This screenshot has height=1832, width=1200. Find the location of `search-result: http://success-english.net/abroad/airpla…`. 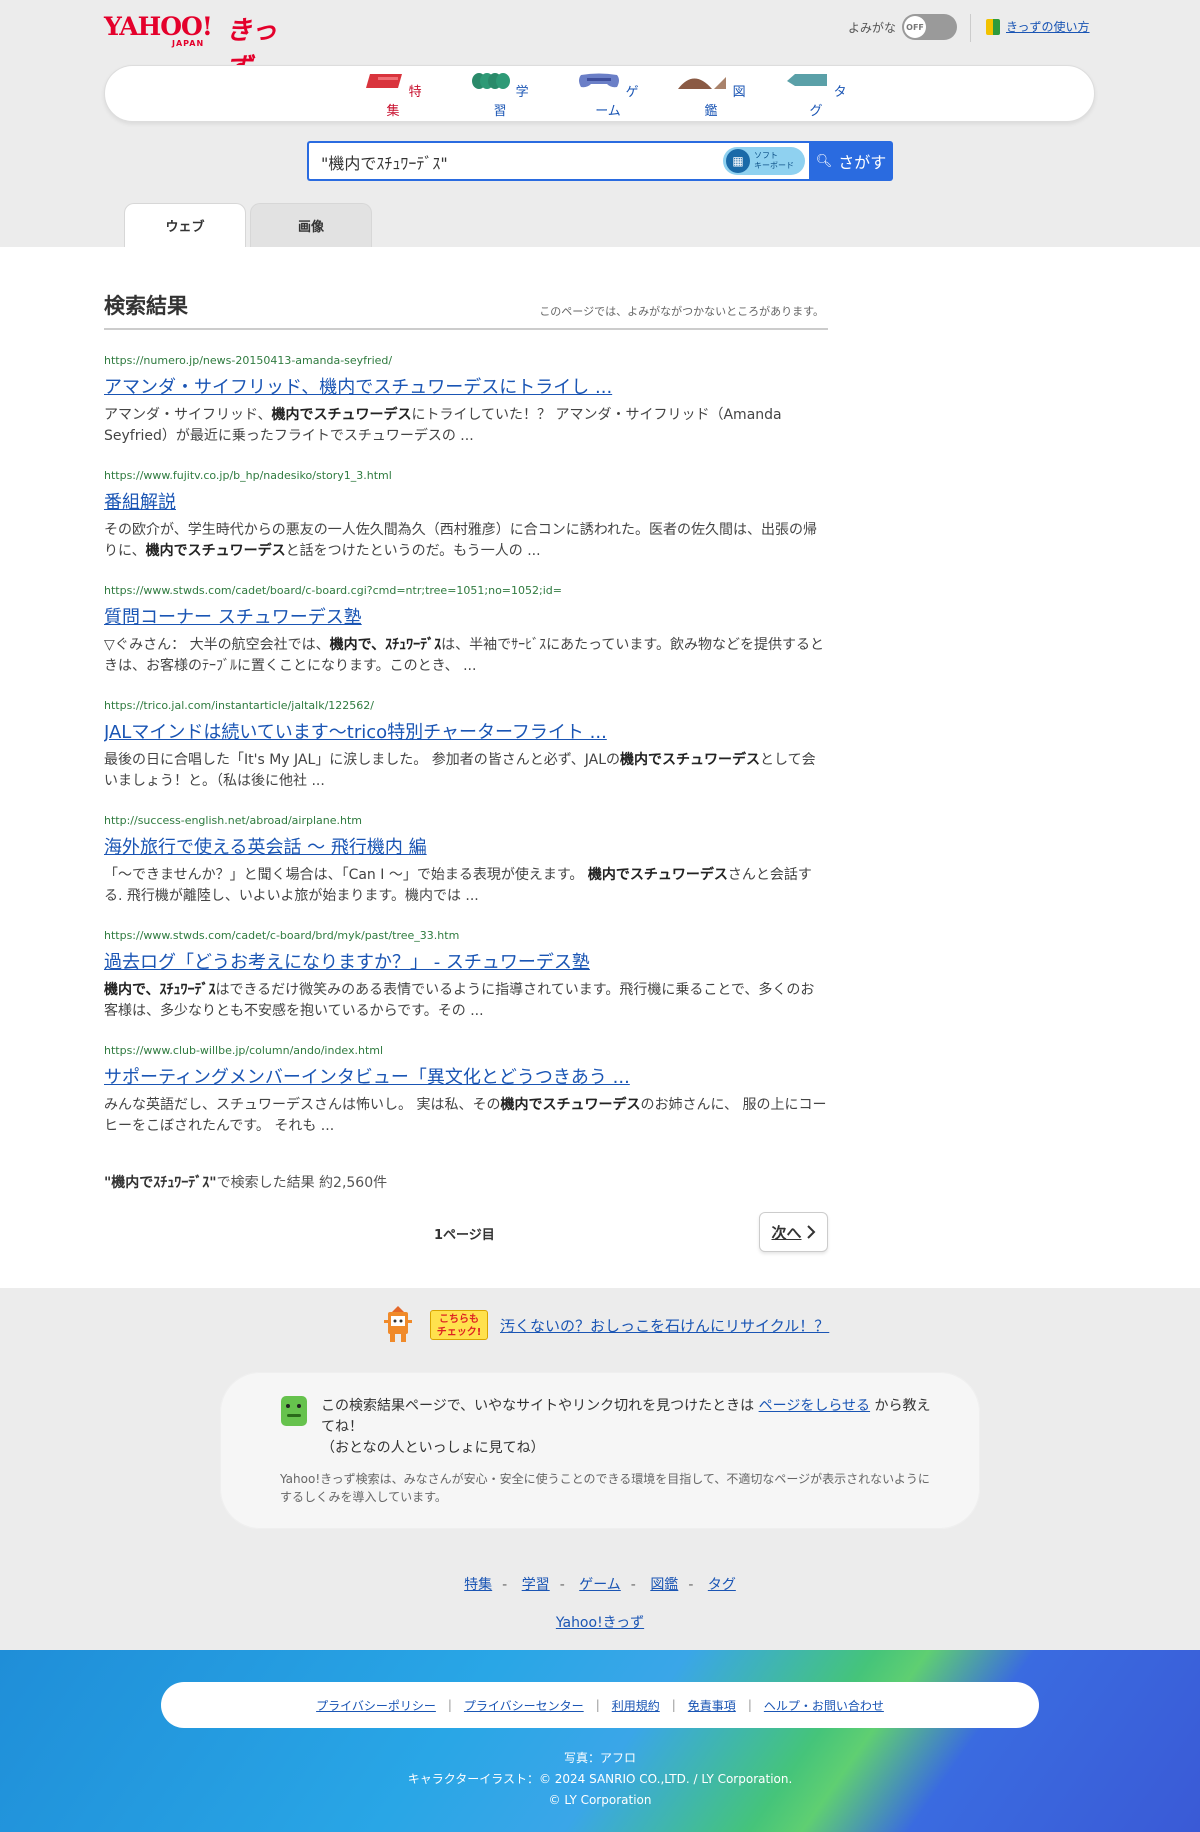

search-result: http://success-english.net/abroad/airpla… is located at coordinates (466, 860).